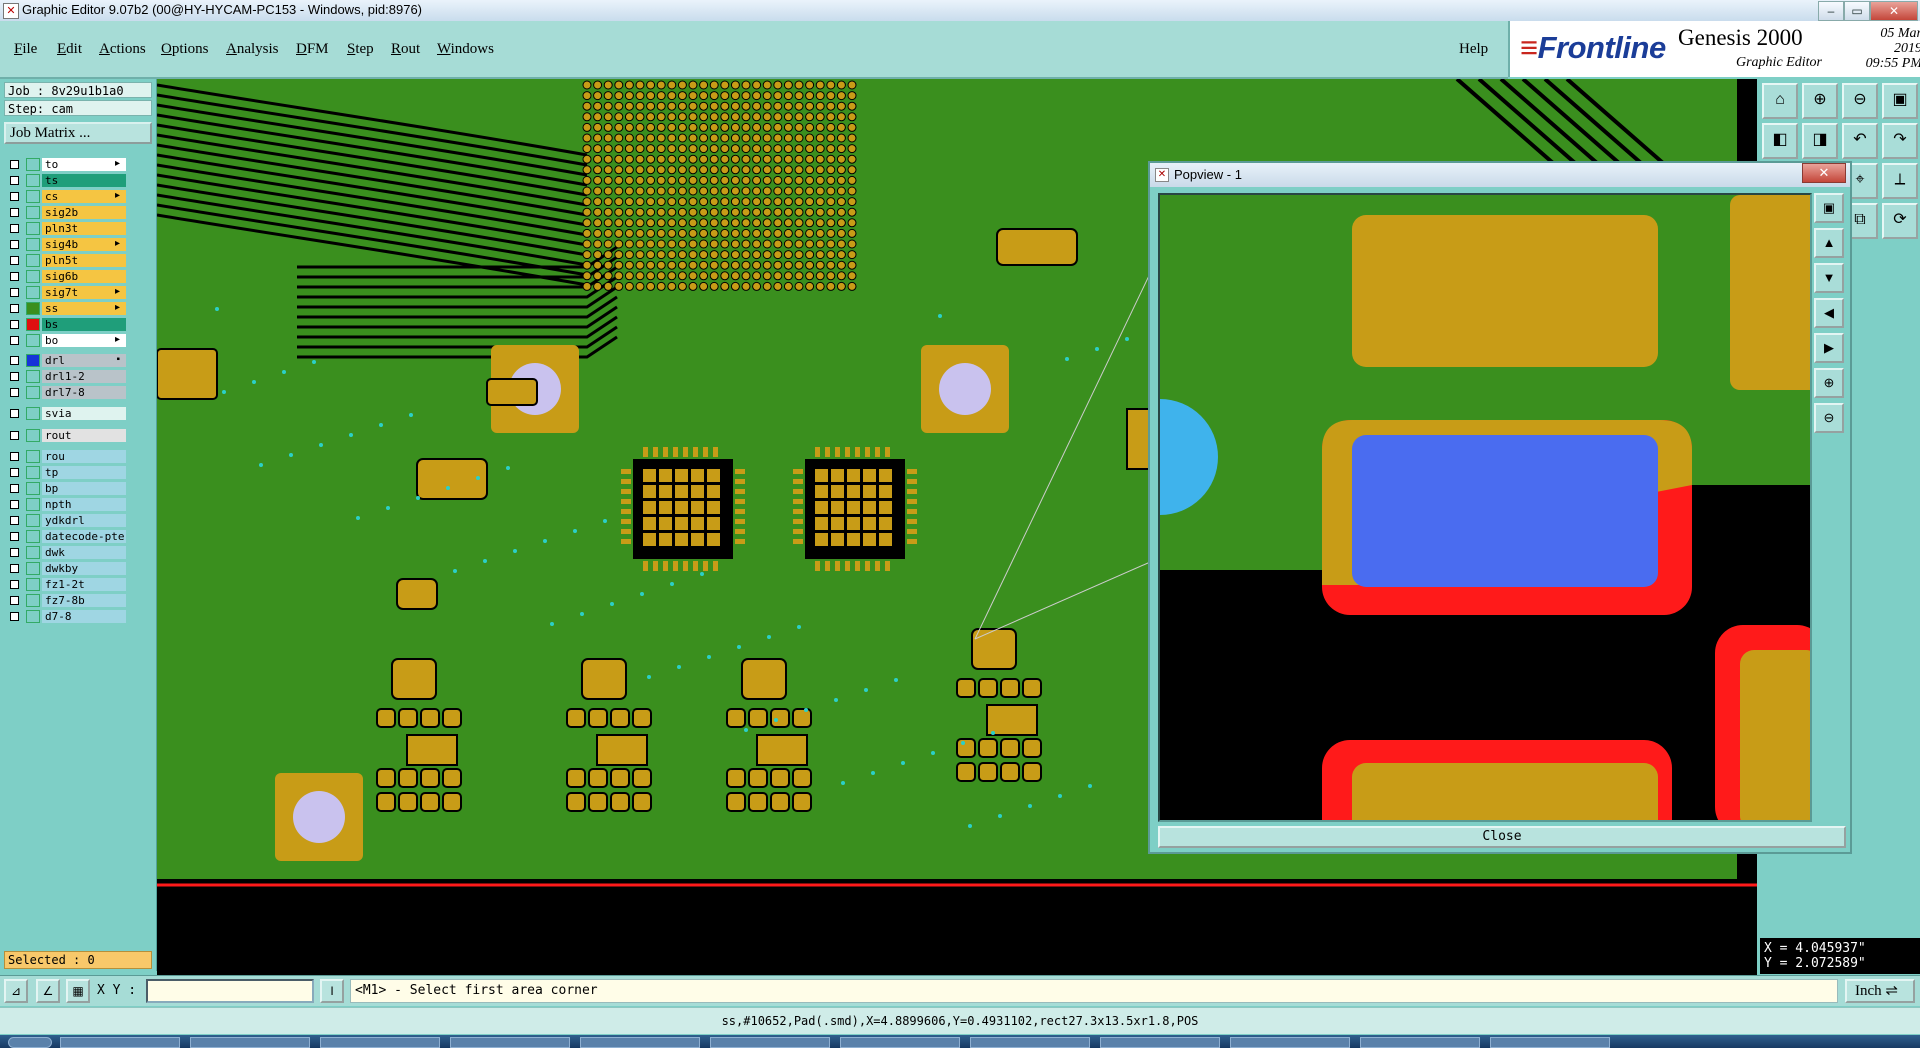  I want to click on menu-windows: Windows, so click(465, 49).